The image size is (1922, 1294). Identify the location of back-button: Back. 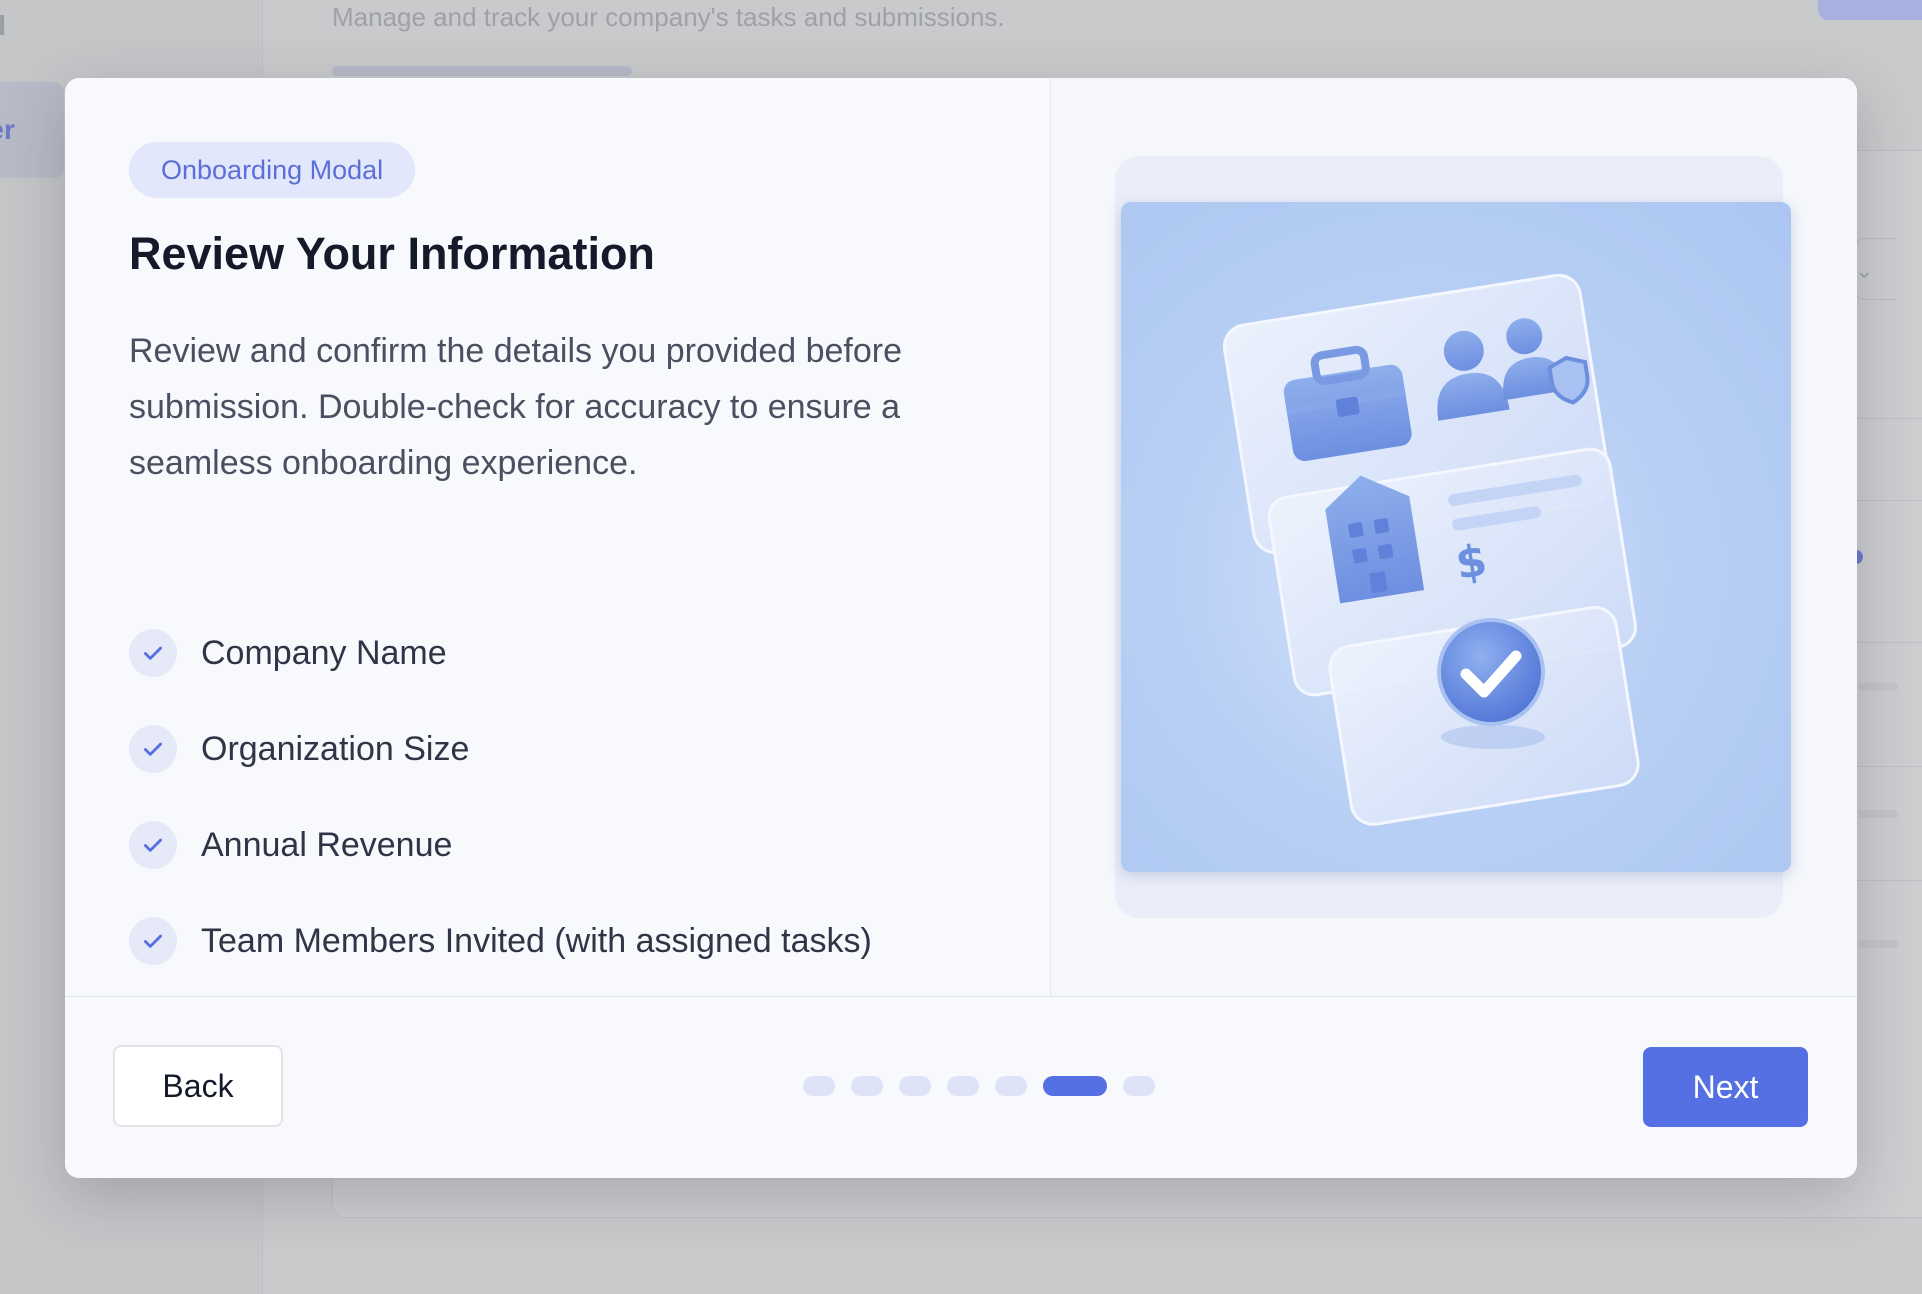
(198, 1086).